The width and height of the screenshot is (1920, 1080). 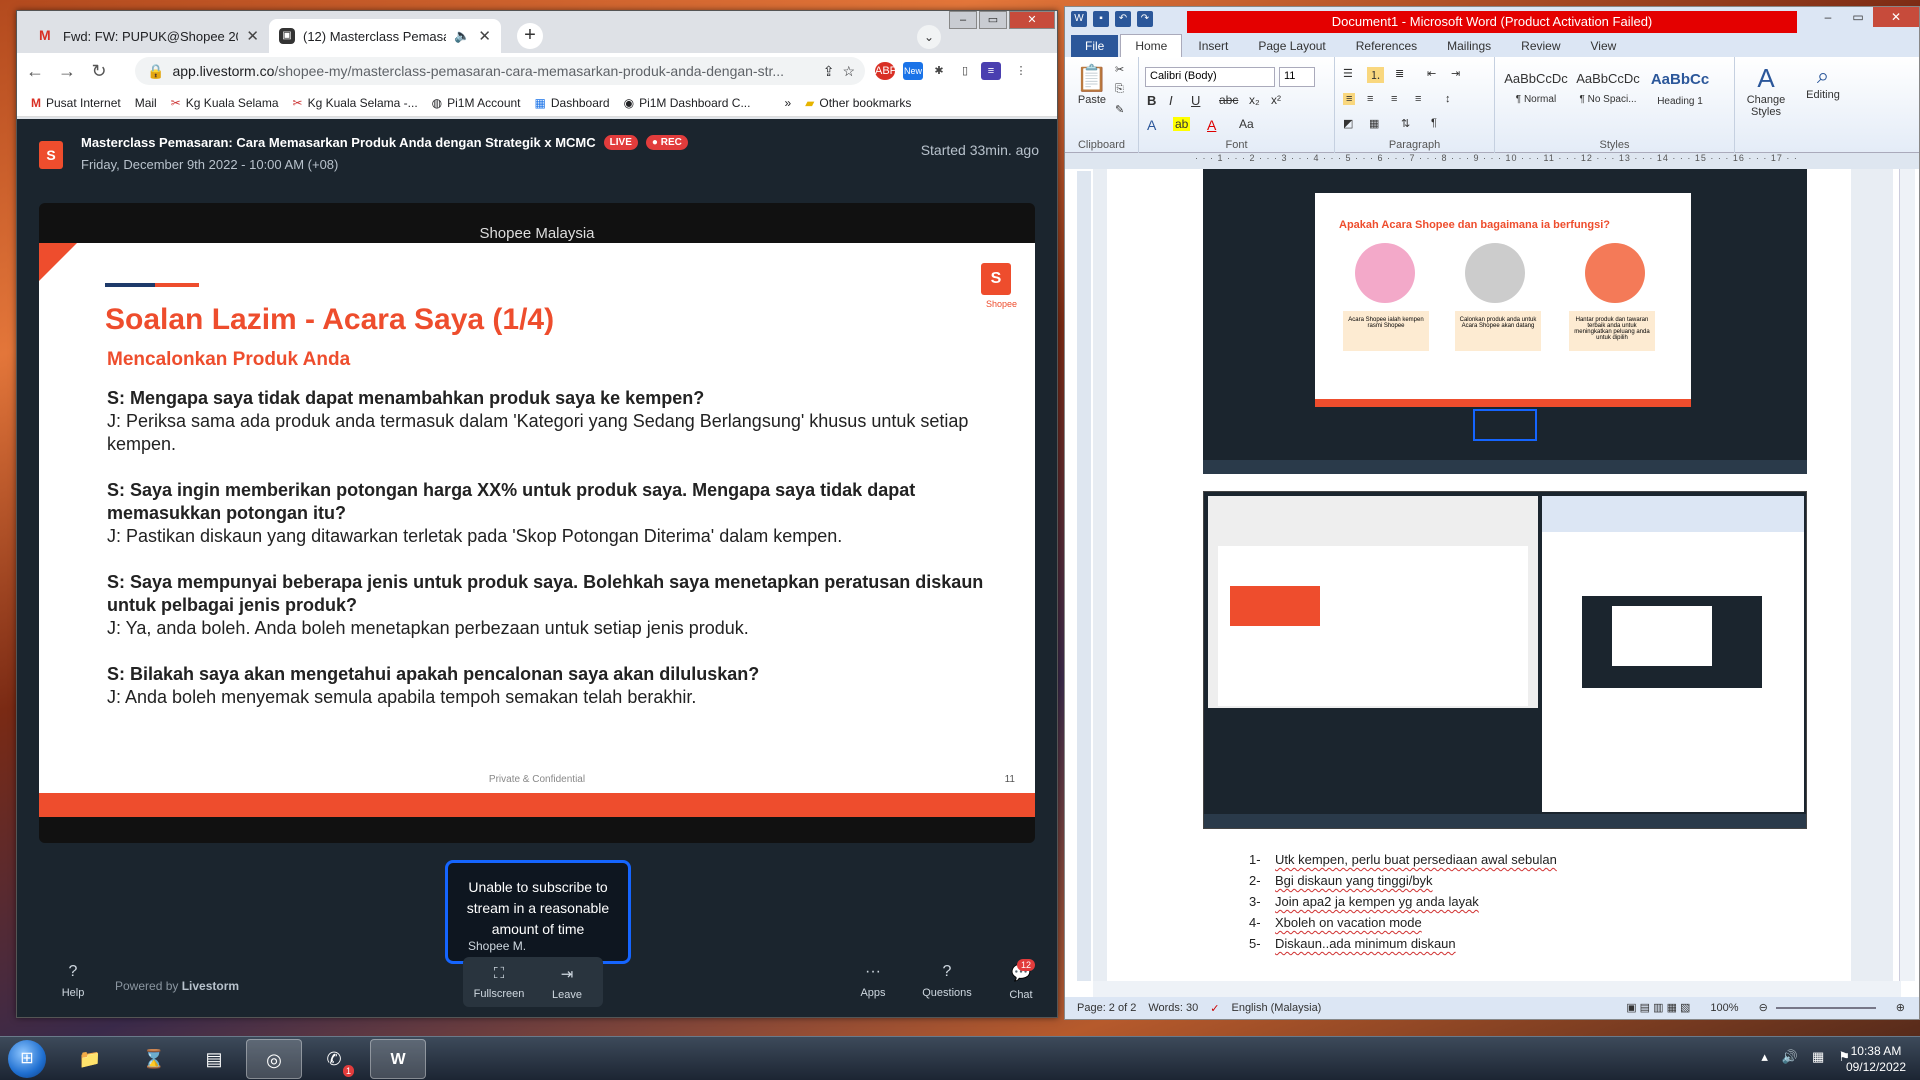 I want to click on format-painter-icon: ✎, so click(x=1119, y=109).